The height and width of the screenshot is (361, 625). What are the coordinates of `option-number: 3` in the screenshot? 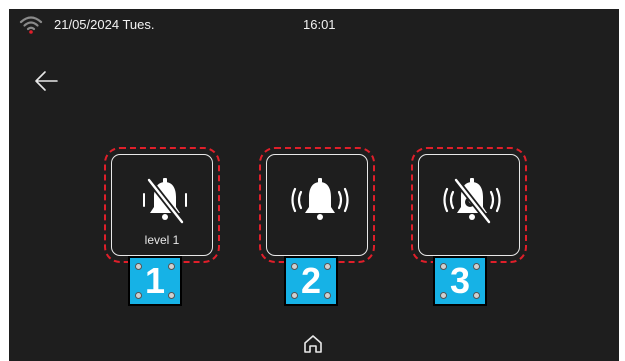 It's located at (460, 280).